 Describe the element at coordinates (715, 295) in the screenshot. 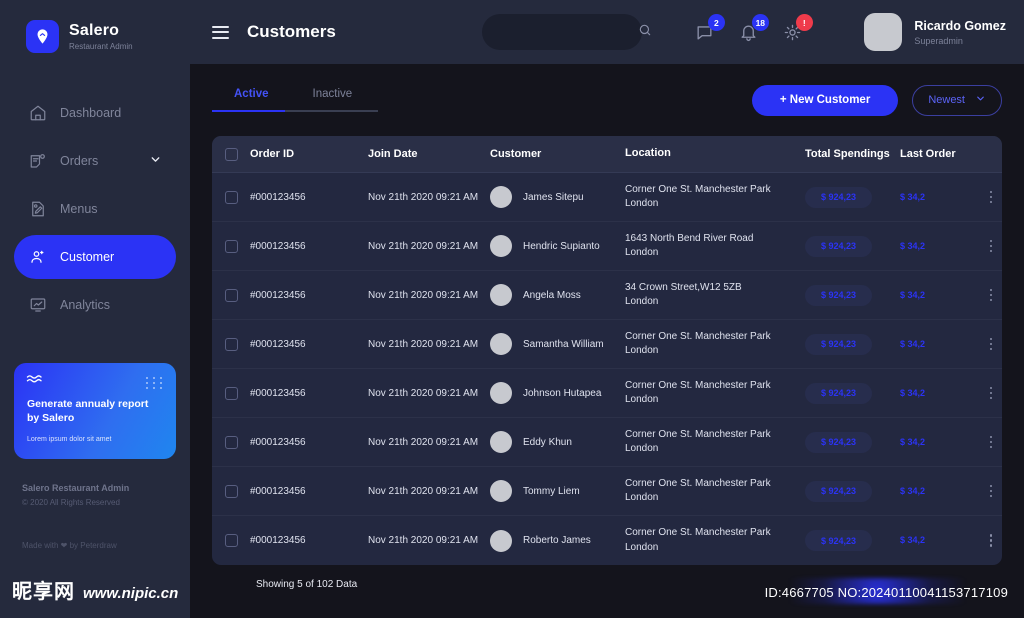

I see `cell-location: 34 Crown Street,W12 5ZB London` at that location.